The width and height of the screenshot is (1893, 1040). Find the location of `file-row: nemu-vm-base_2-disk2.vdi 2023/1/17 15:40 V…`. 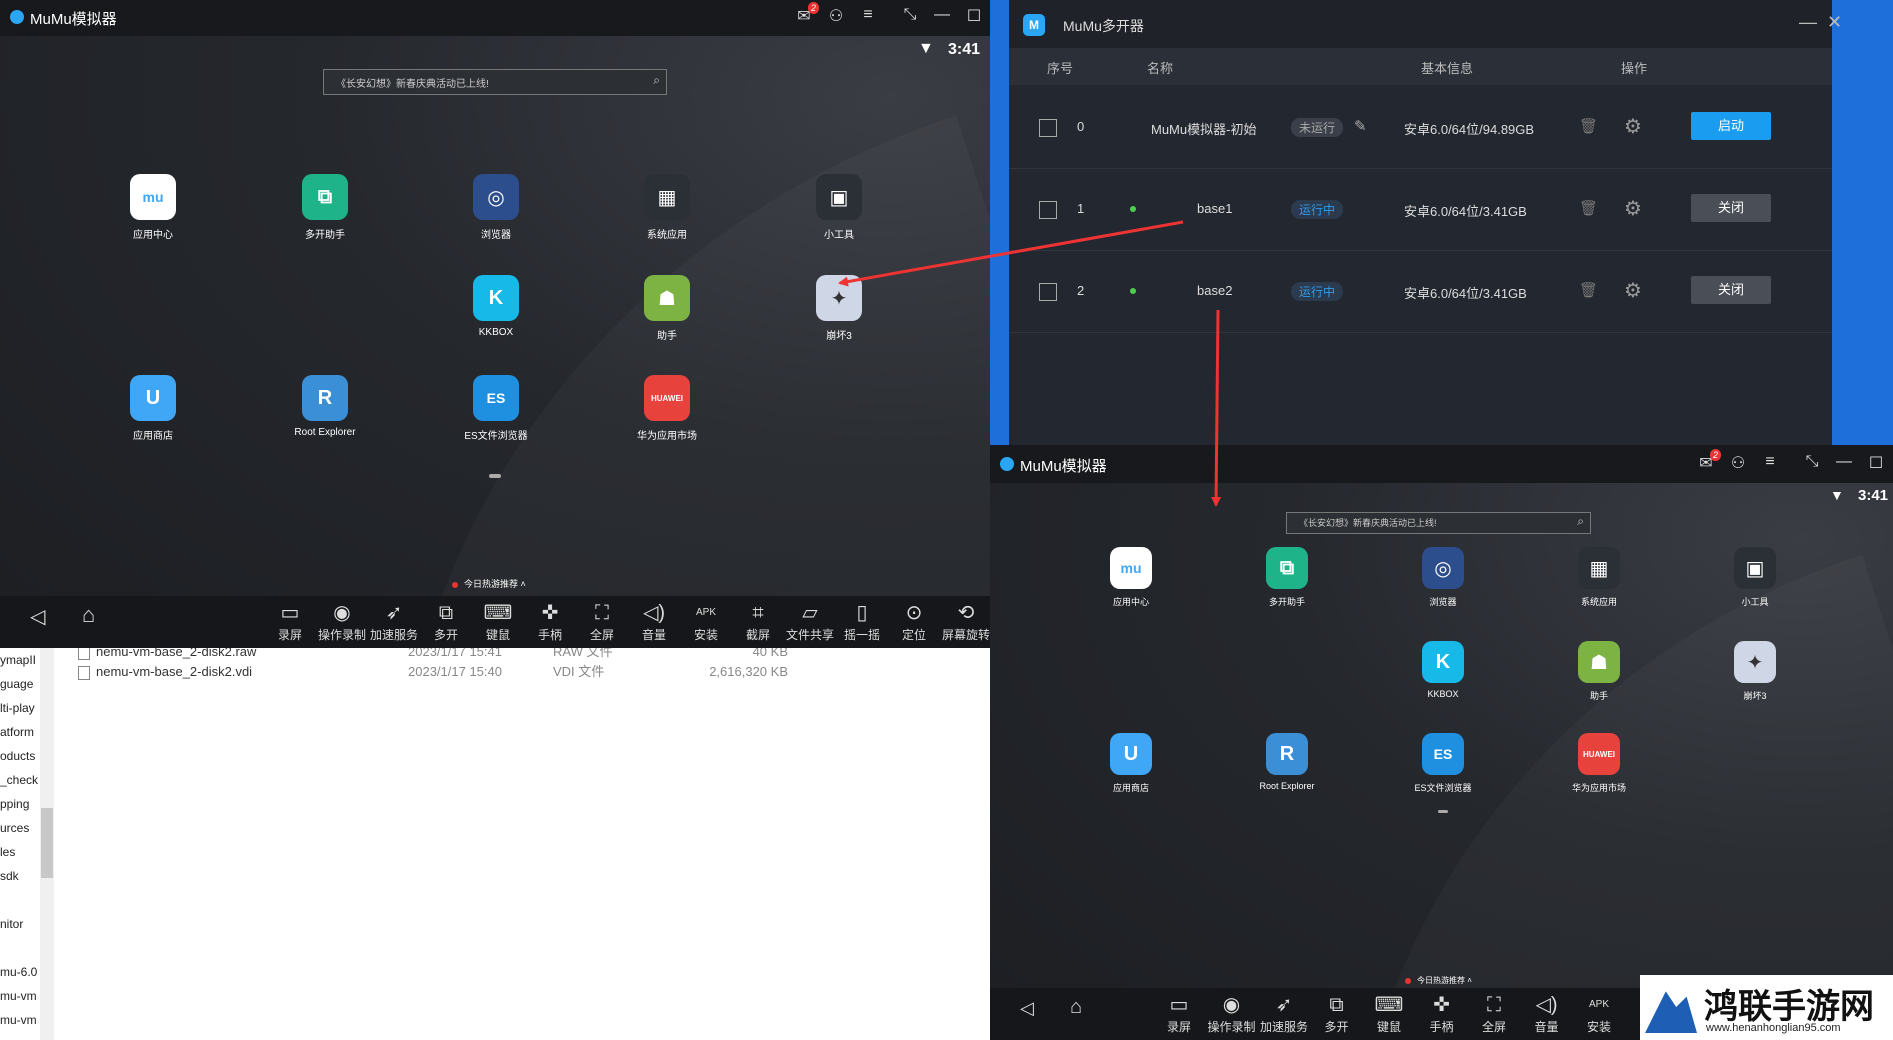

file-row: nemu-vm-base_2-disk2.vdi 2023/1/17 15:40 V… is located at coordinates (433, 672).